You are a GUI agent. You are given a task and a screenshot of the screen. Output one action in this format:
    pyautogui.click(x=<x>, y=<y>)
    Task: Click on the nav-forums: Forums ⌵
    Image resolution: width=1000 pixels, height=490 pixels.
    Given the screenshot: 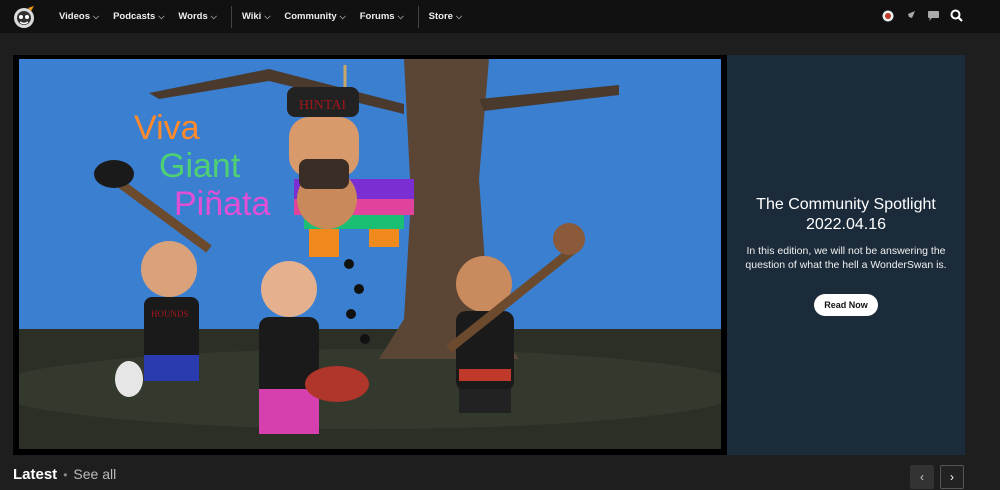 What is the action you would take?
    pyautogui.click(x=382, y=16)
    